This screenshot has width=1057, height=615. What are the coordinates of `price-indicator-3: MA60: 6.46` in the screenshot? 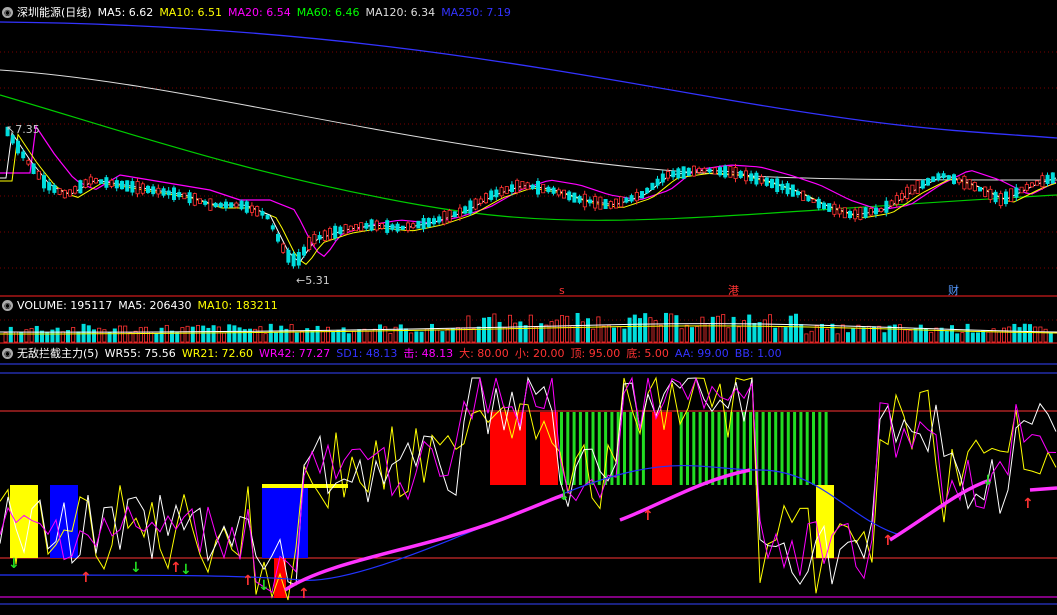 It's located at (328, 12).